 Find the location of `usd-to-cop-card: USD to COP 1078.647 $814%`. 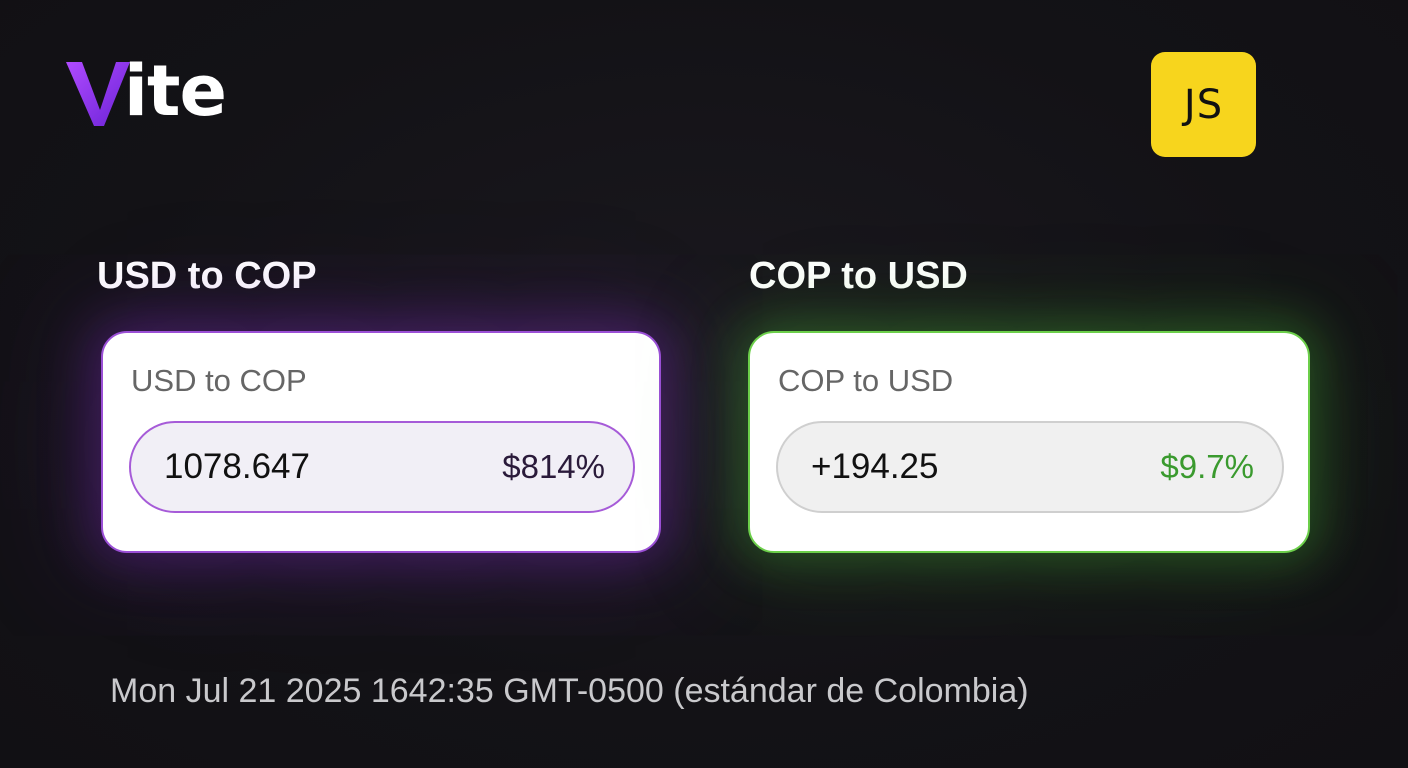

usd-to-cop-card: USD to COP 1078.647 $814% is located at coordinates (381, 442).